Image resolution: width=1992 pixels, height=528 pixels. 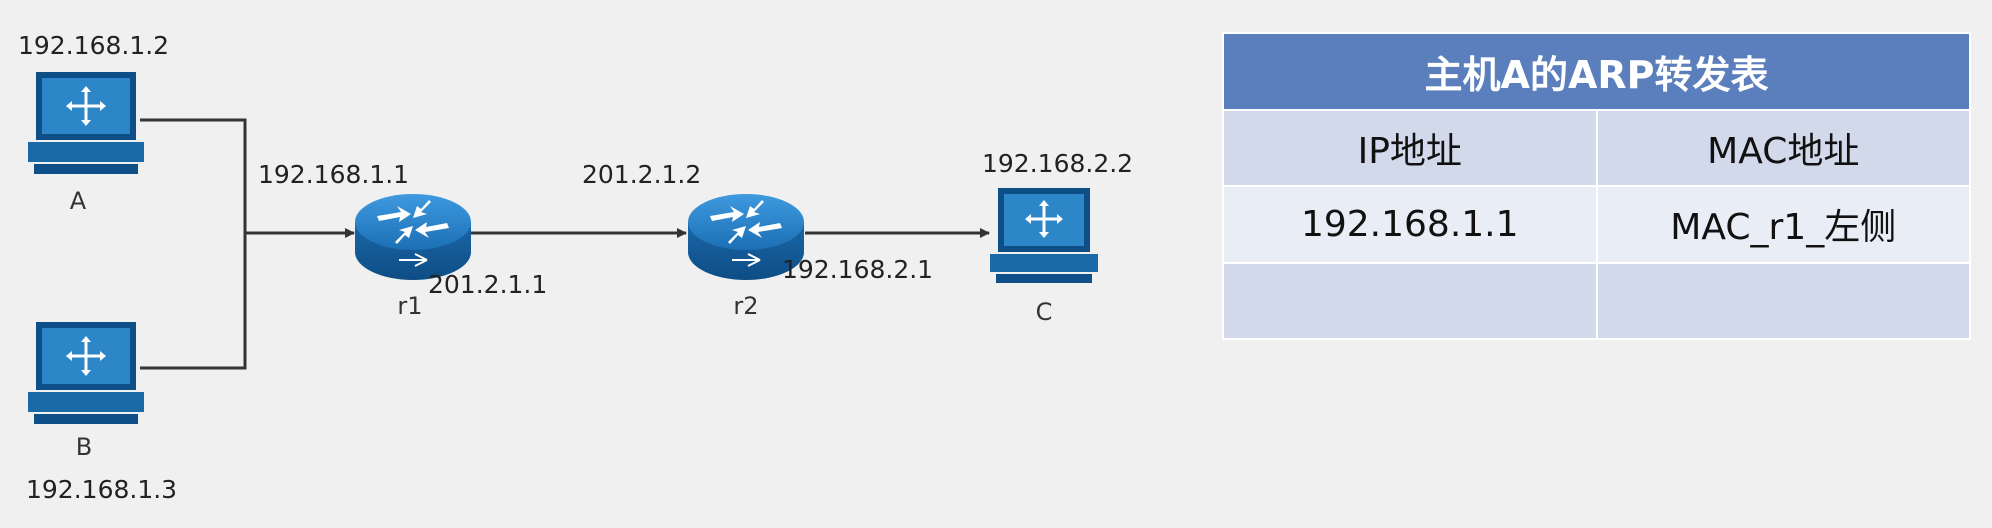 I want to click on r1-left-ip: 192.168.1.1, so click(x=333, y=174).